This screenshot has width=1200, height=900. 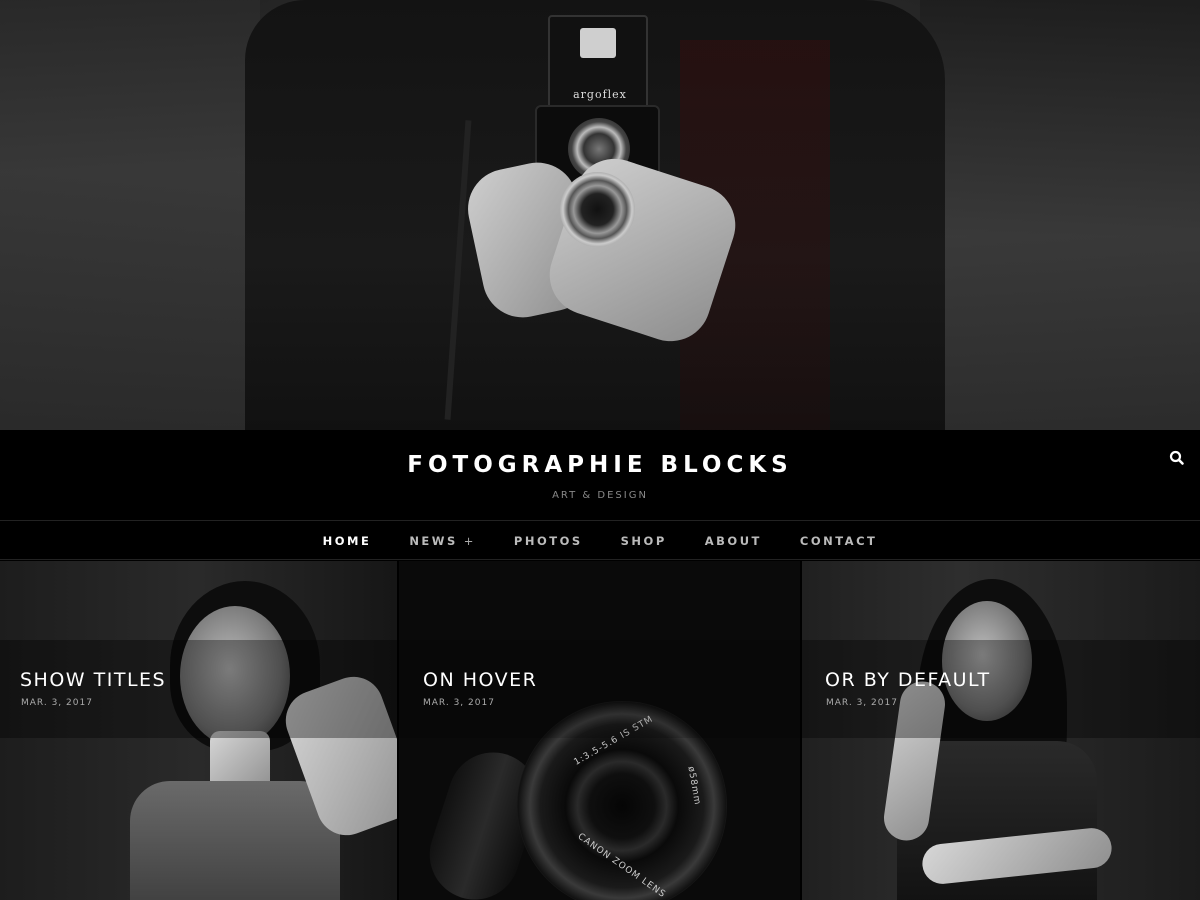 I want to click on nav-item-about: ABOUT, so click(x=733, y=541).